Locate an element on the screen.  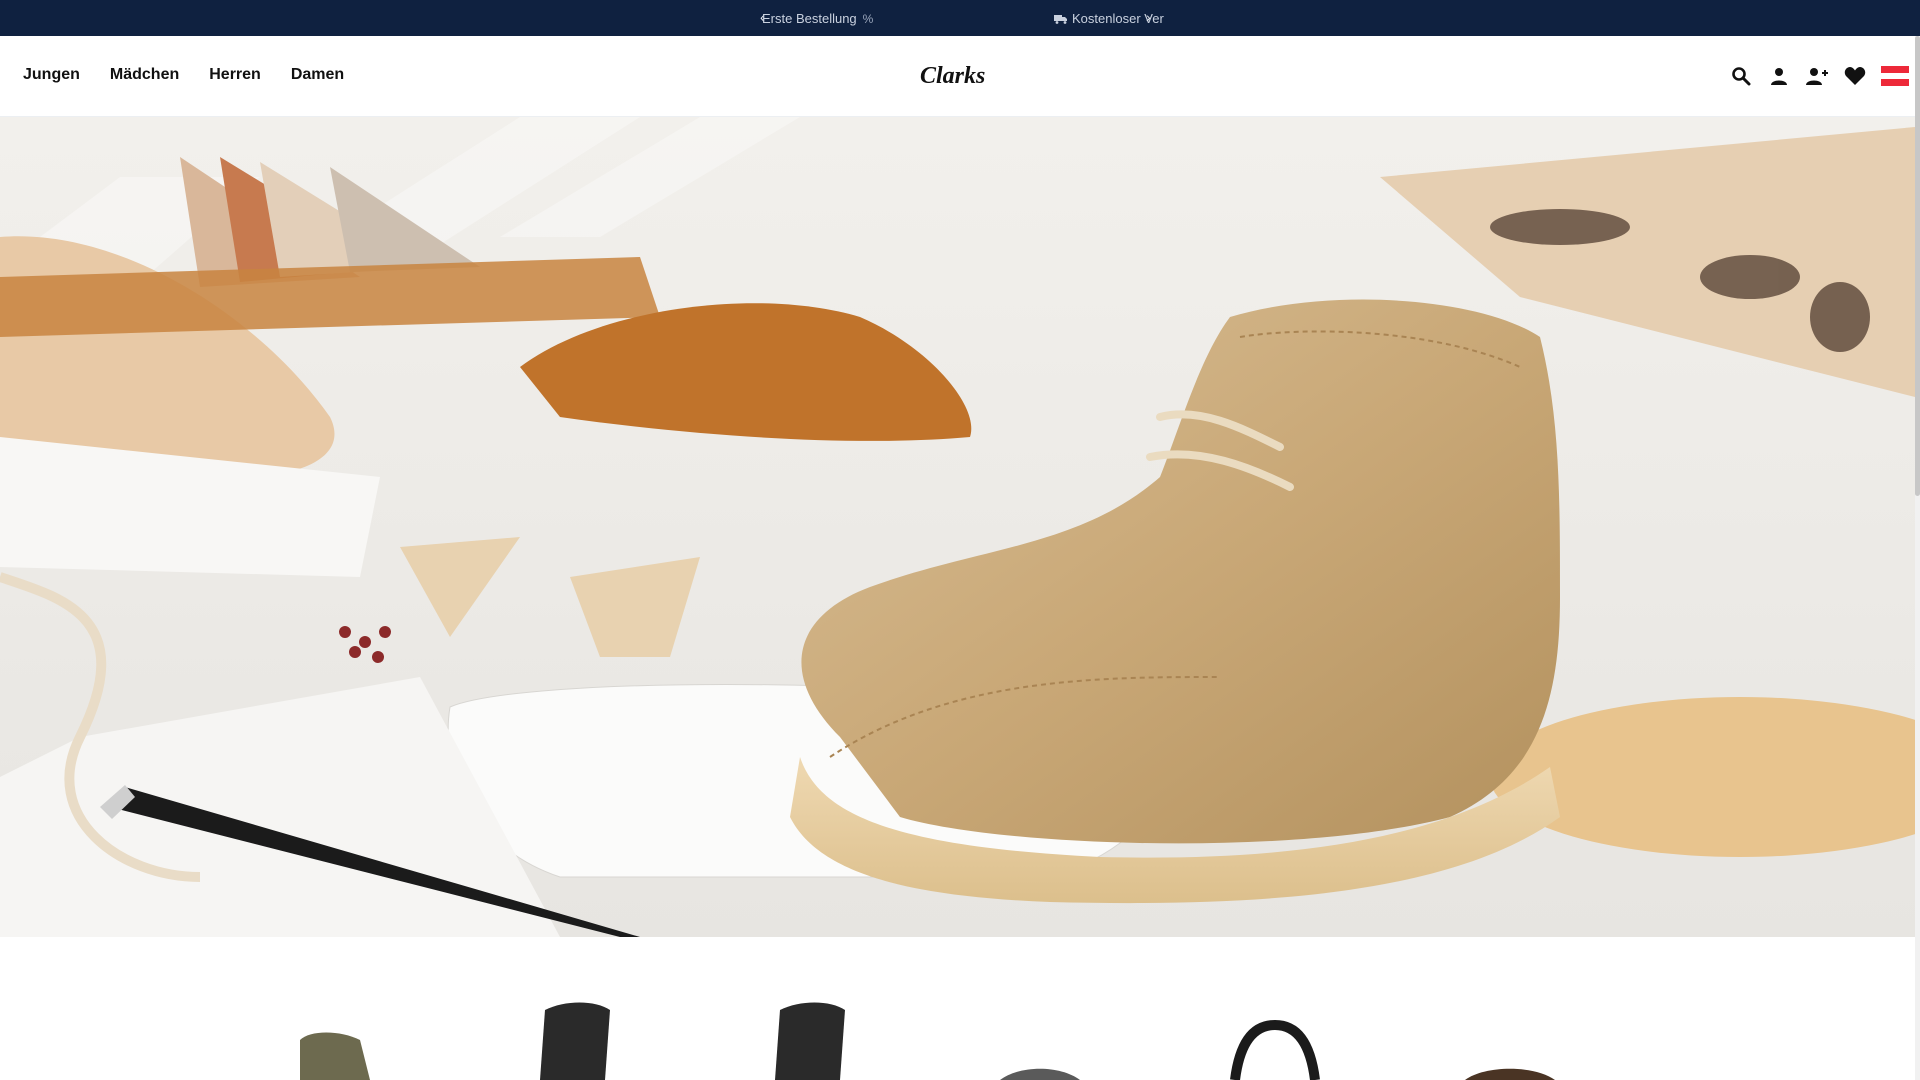
site-header: Jungen Mädchen Herren Damen Clarks is located at coordinates (957, 76).